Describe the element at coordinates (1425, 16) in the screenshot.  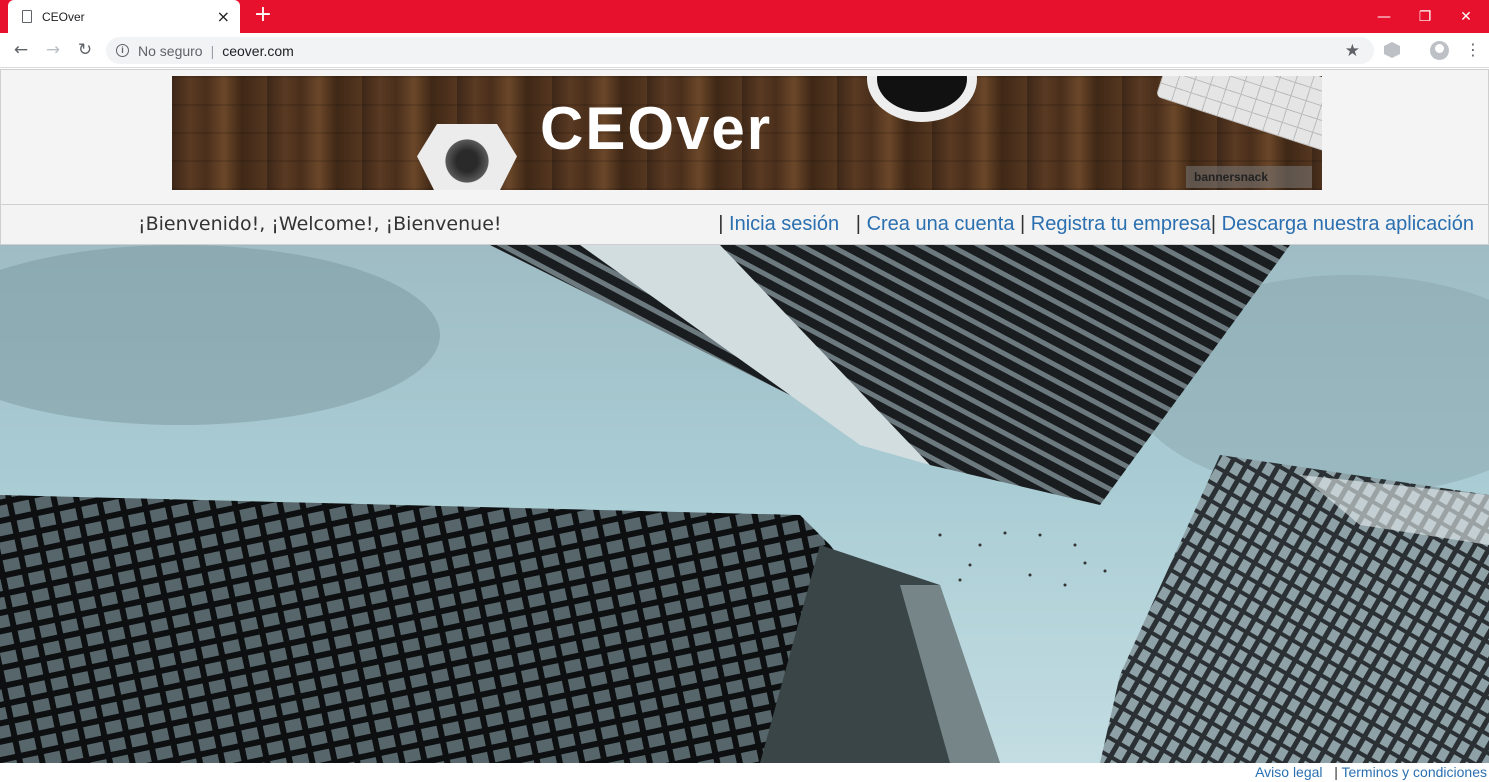
I see `restore-button: ❐` at that location.